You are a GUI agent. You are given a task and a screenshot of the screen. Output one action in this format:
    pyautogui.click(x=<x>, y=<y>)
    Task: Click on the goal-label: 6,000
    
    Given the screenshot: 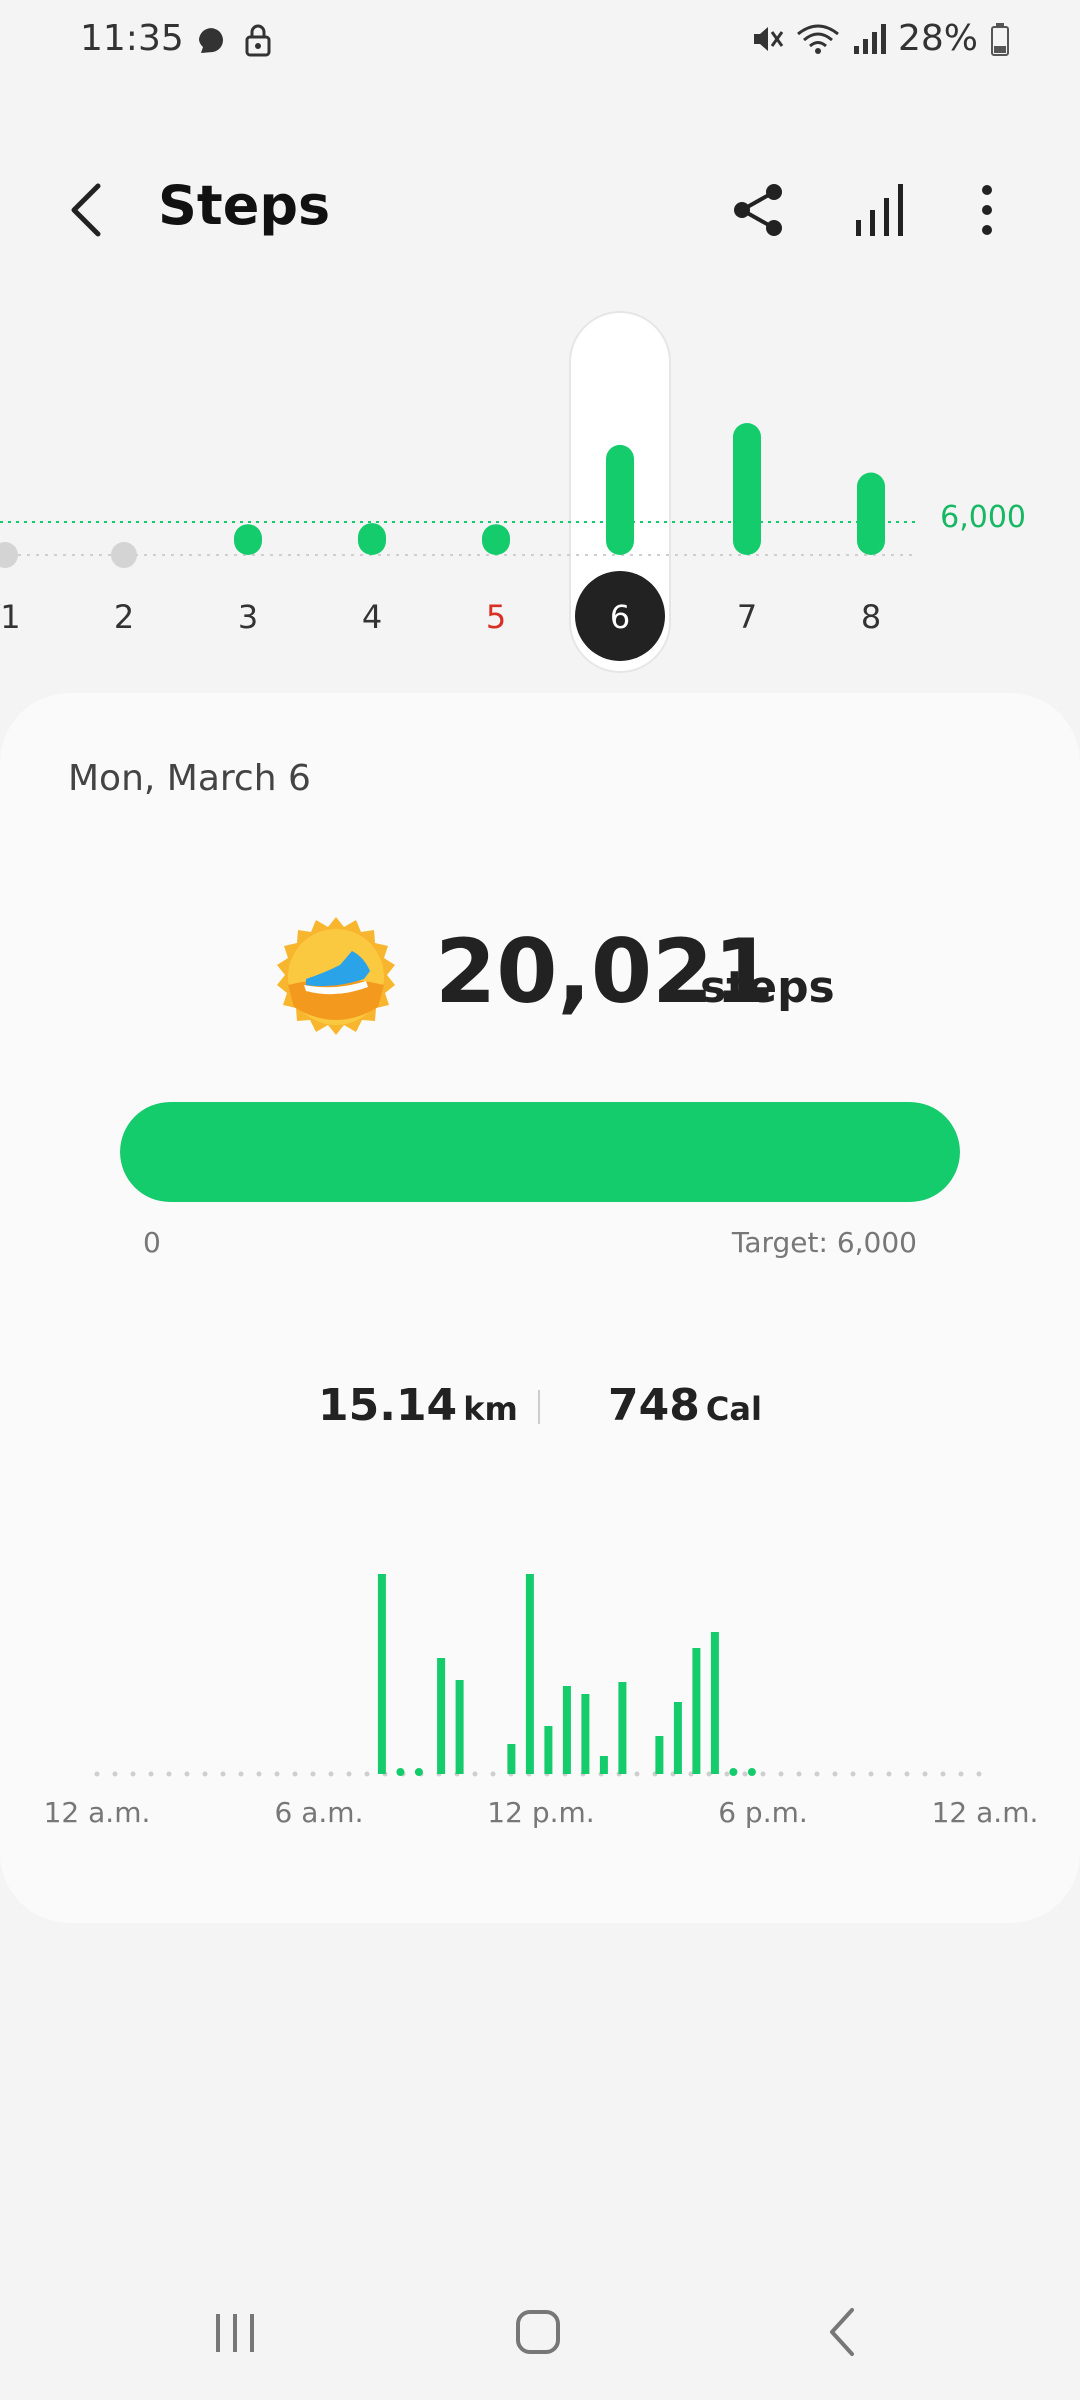 What is the action you would take?
    pyautogui.click(x=983, y=517)
    